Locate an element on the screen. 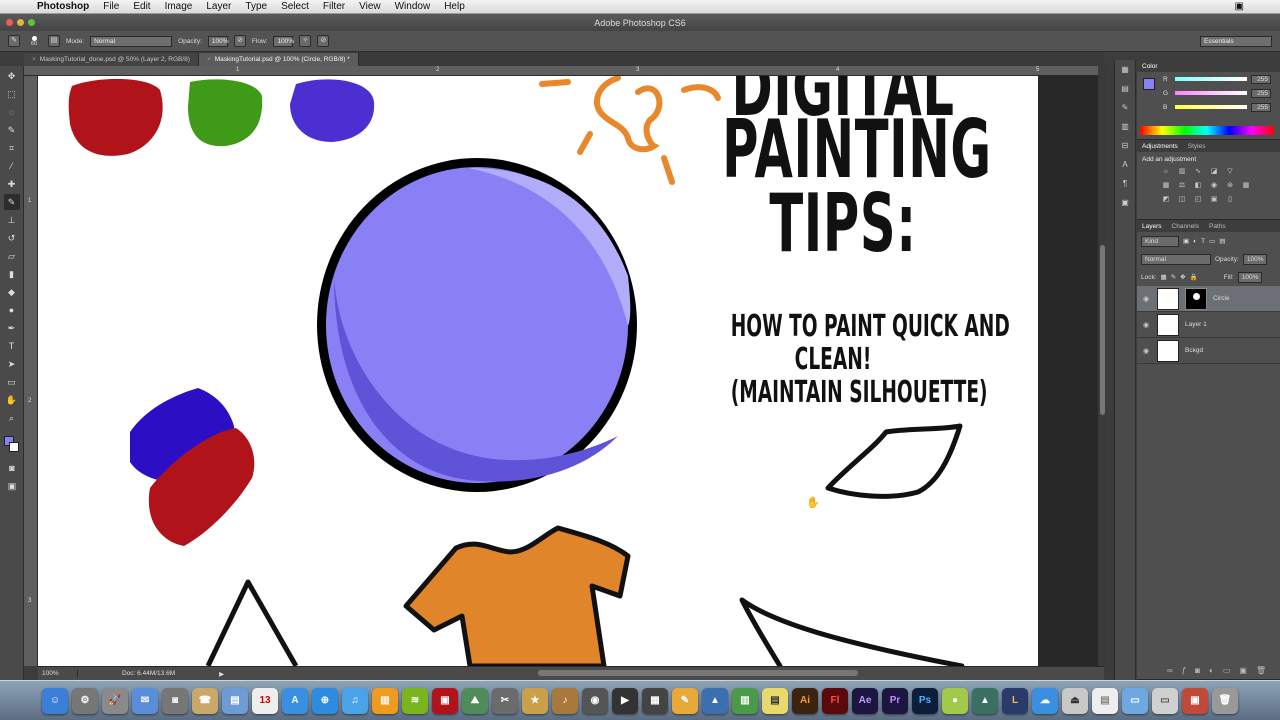 The image size is (1280, 720). layer-name: Layer 1 is located at coordinates (1196, 324).